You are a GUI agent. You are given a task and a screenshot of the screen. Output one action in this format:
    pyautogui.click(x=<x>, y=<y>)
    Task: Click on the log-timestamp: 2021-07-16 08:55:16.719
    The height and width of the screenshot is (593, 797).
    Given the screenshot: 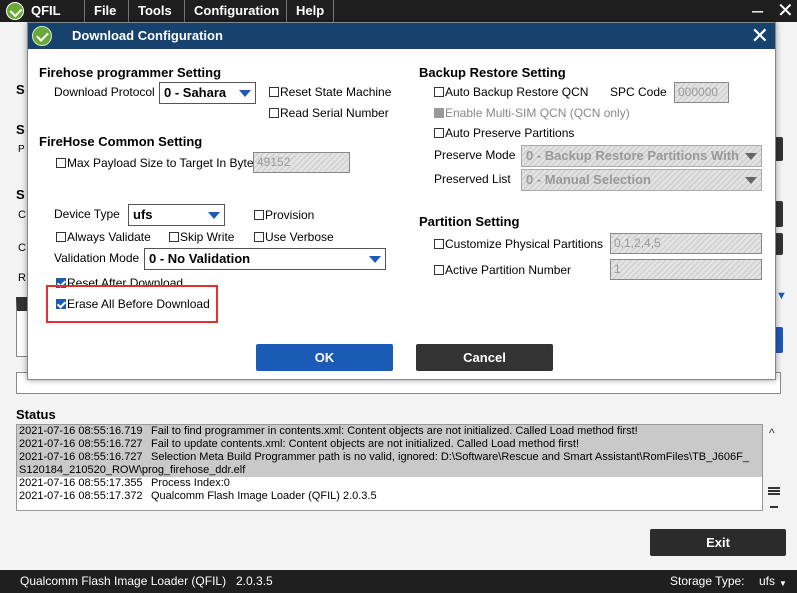 What is the action you would take?
    pyautogui.click(x=81, y=431)
    